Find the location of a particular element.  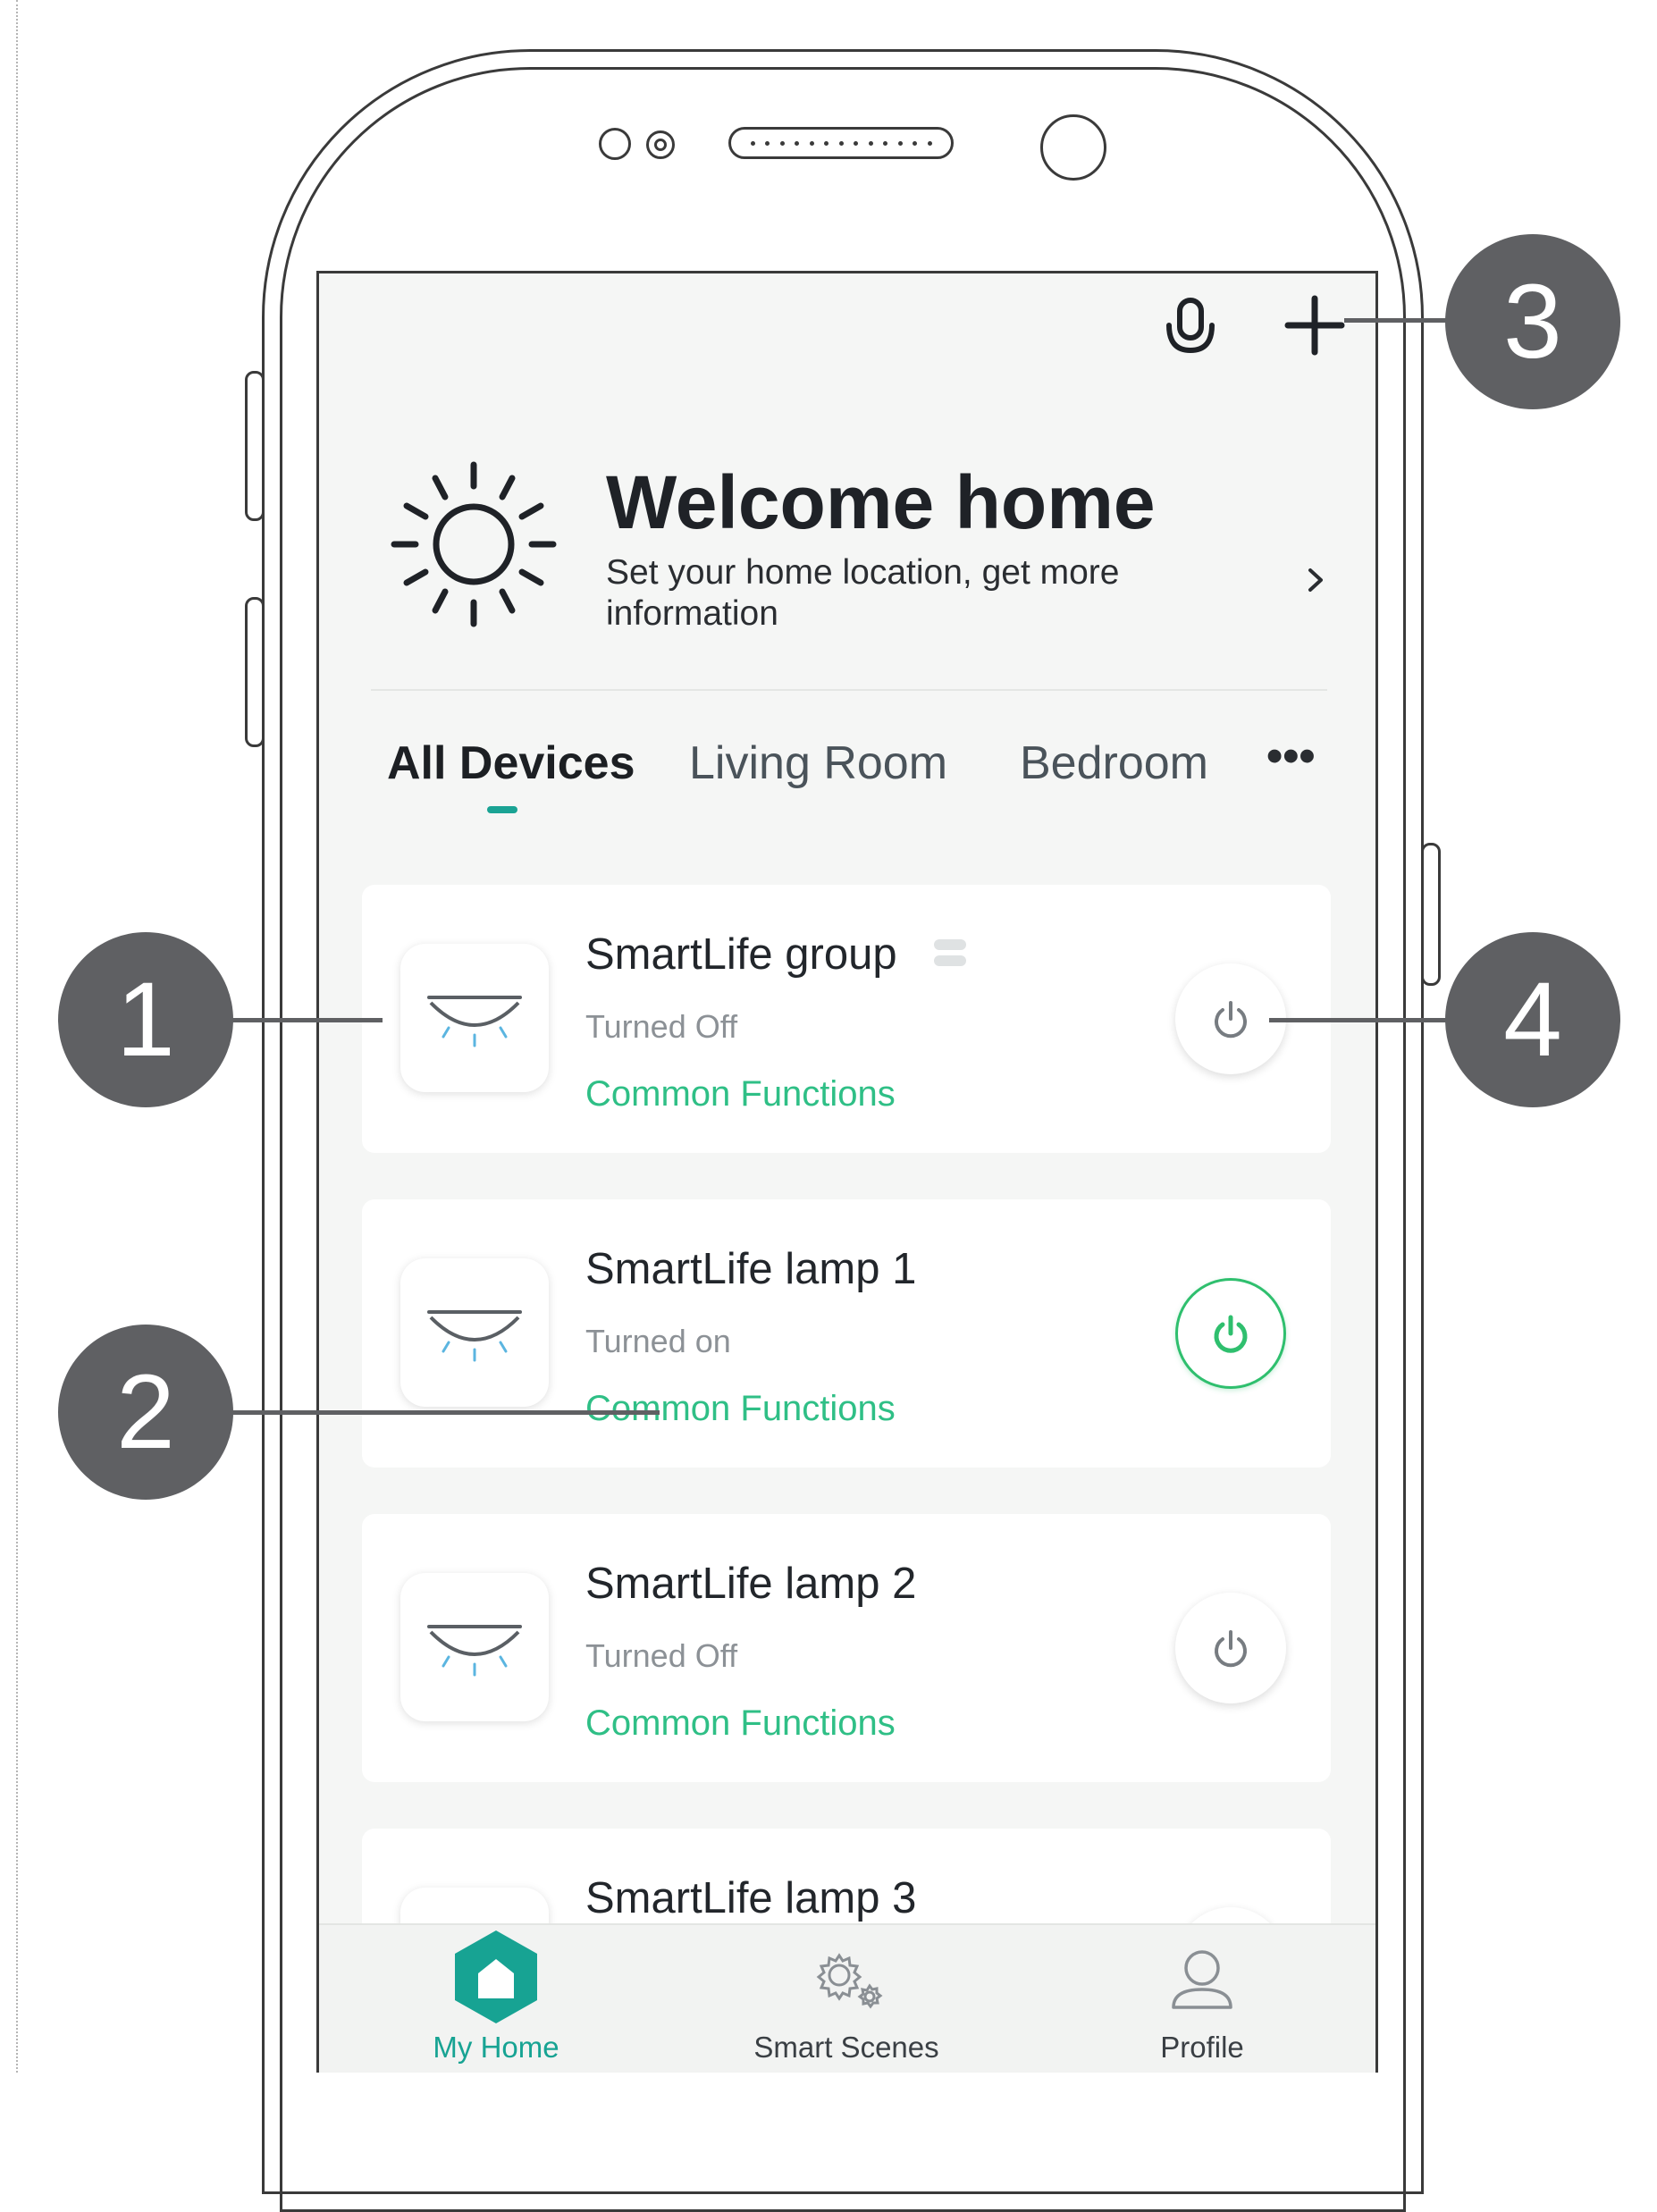

nav-profile: Profile is located at coordinates (1202, 2048).